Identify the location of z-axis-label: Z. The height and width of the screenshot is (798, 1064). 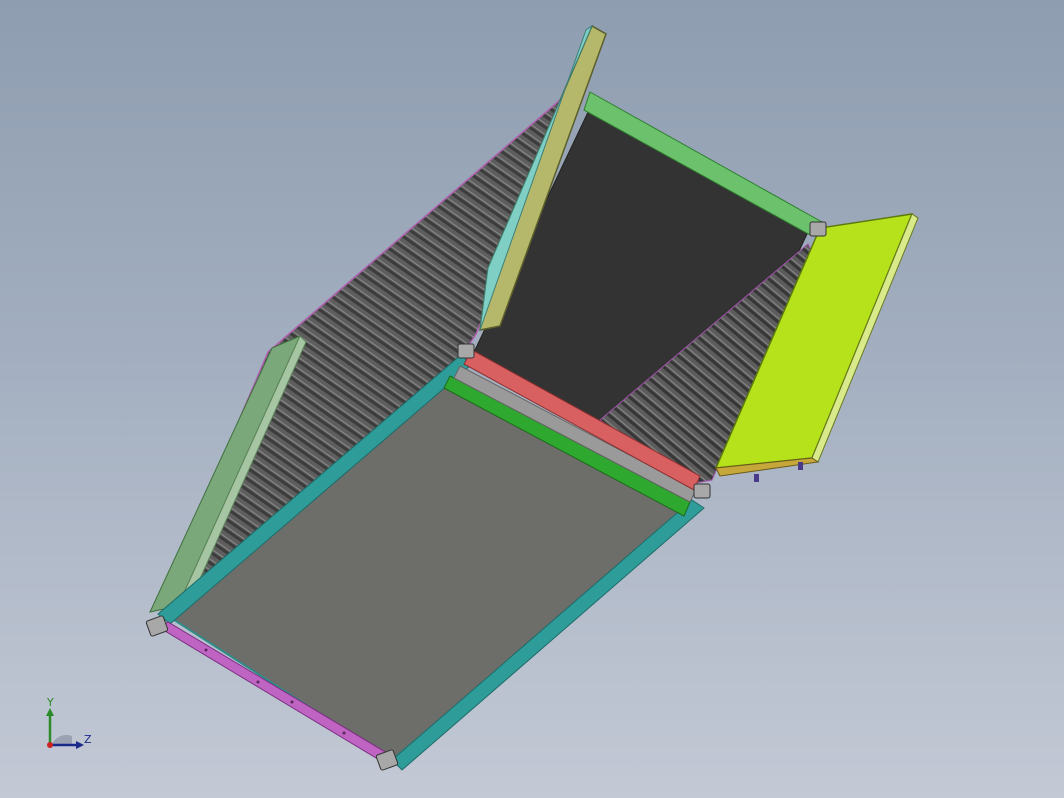
(88, 739).